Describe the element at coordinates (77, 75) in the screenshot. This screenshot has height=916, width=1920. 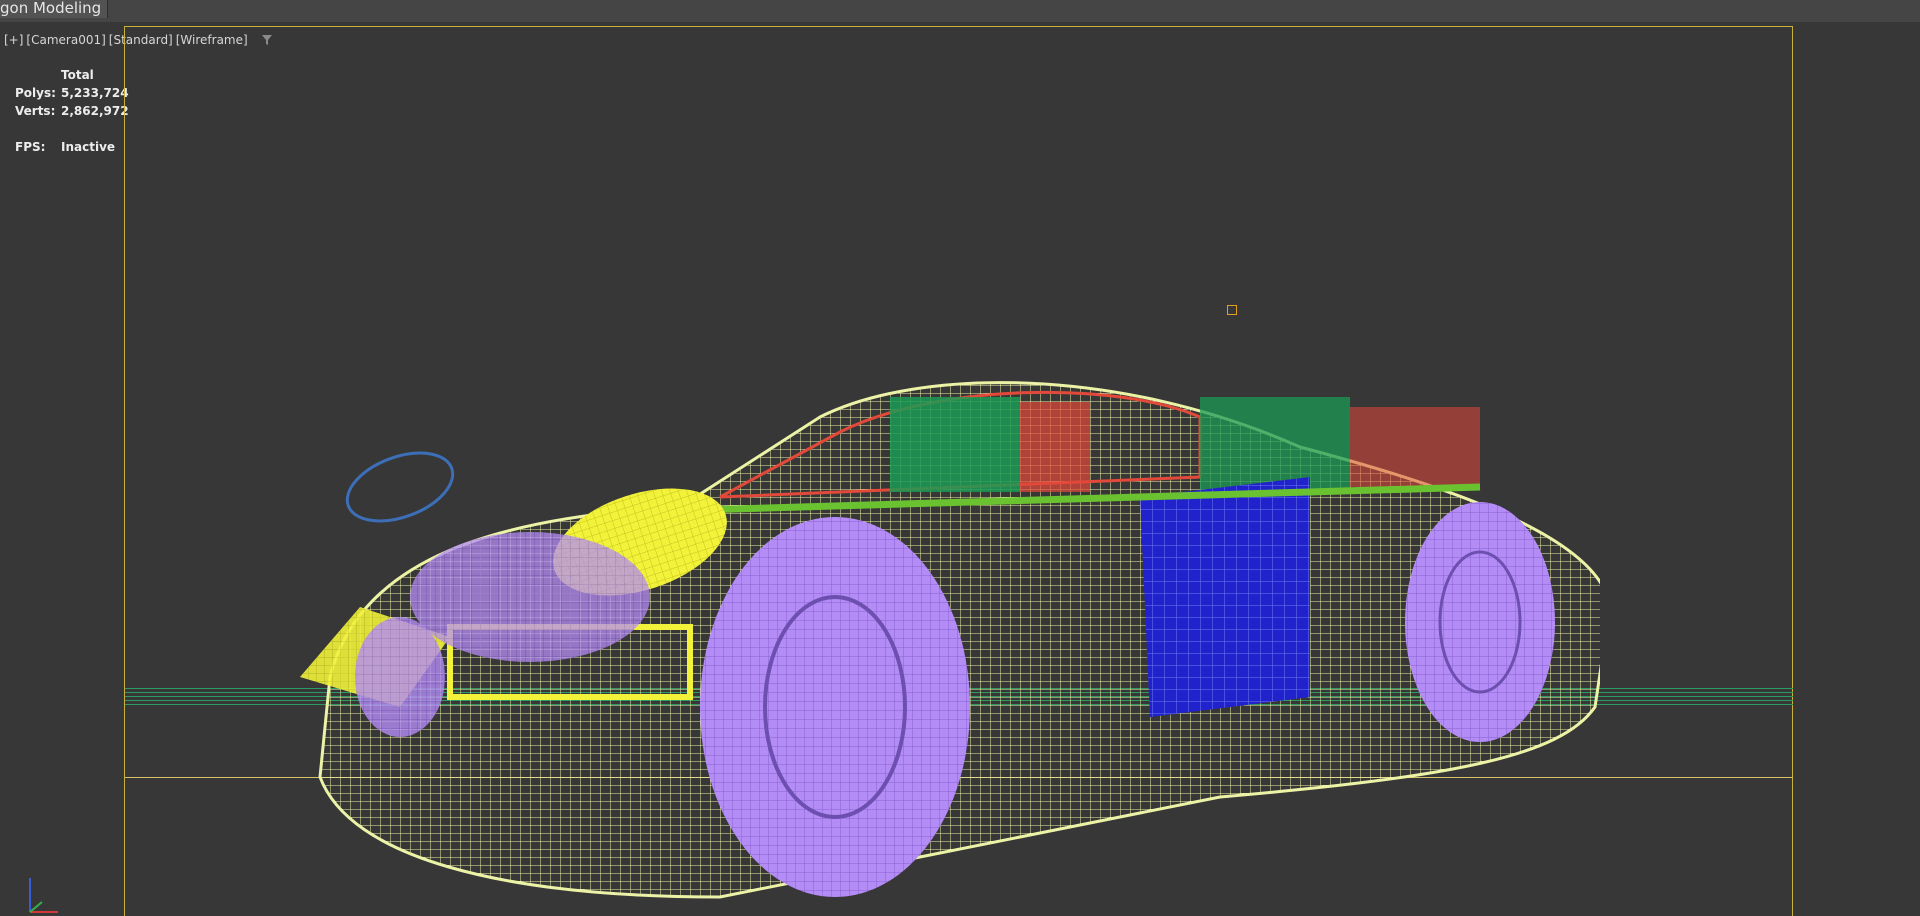
I see `stats-header: Total` at that location.